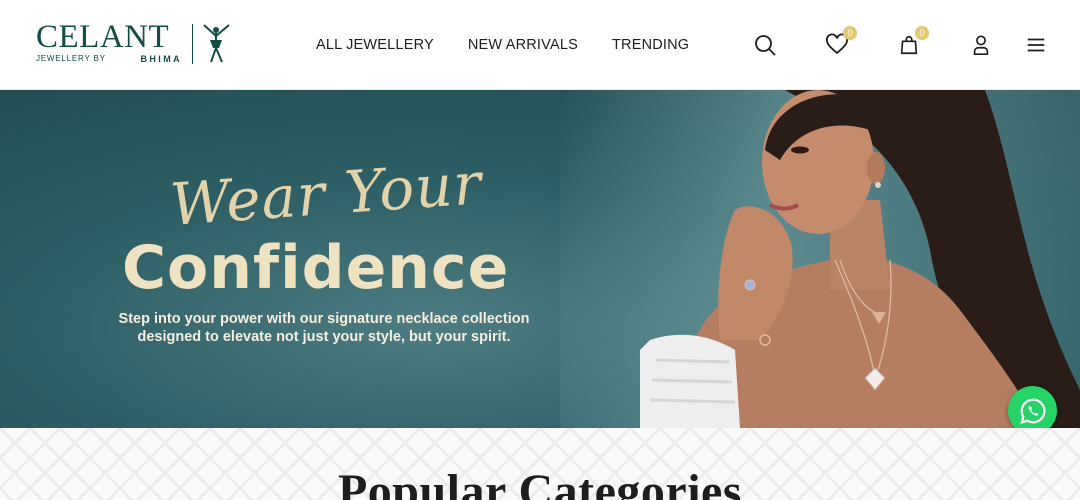 The height and width of the screenshot is (500, 1080). Describe the element at coordinates (71, 58) in the screenshot. I see `logo-by-text: JEWELLERY BY` at that location.